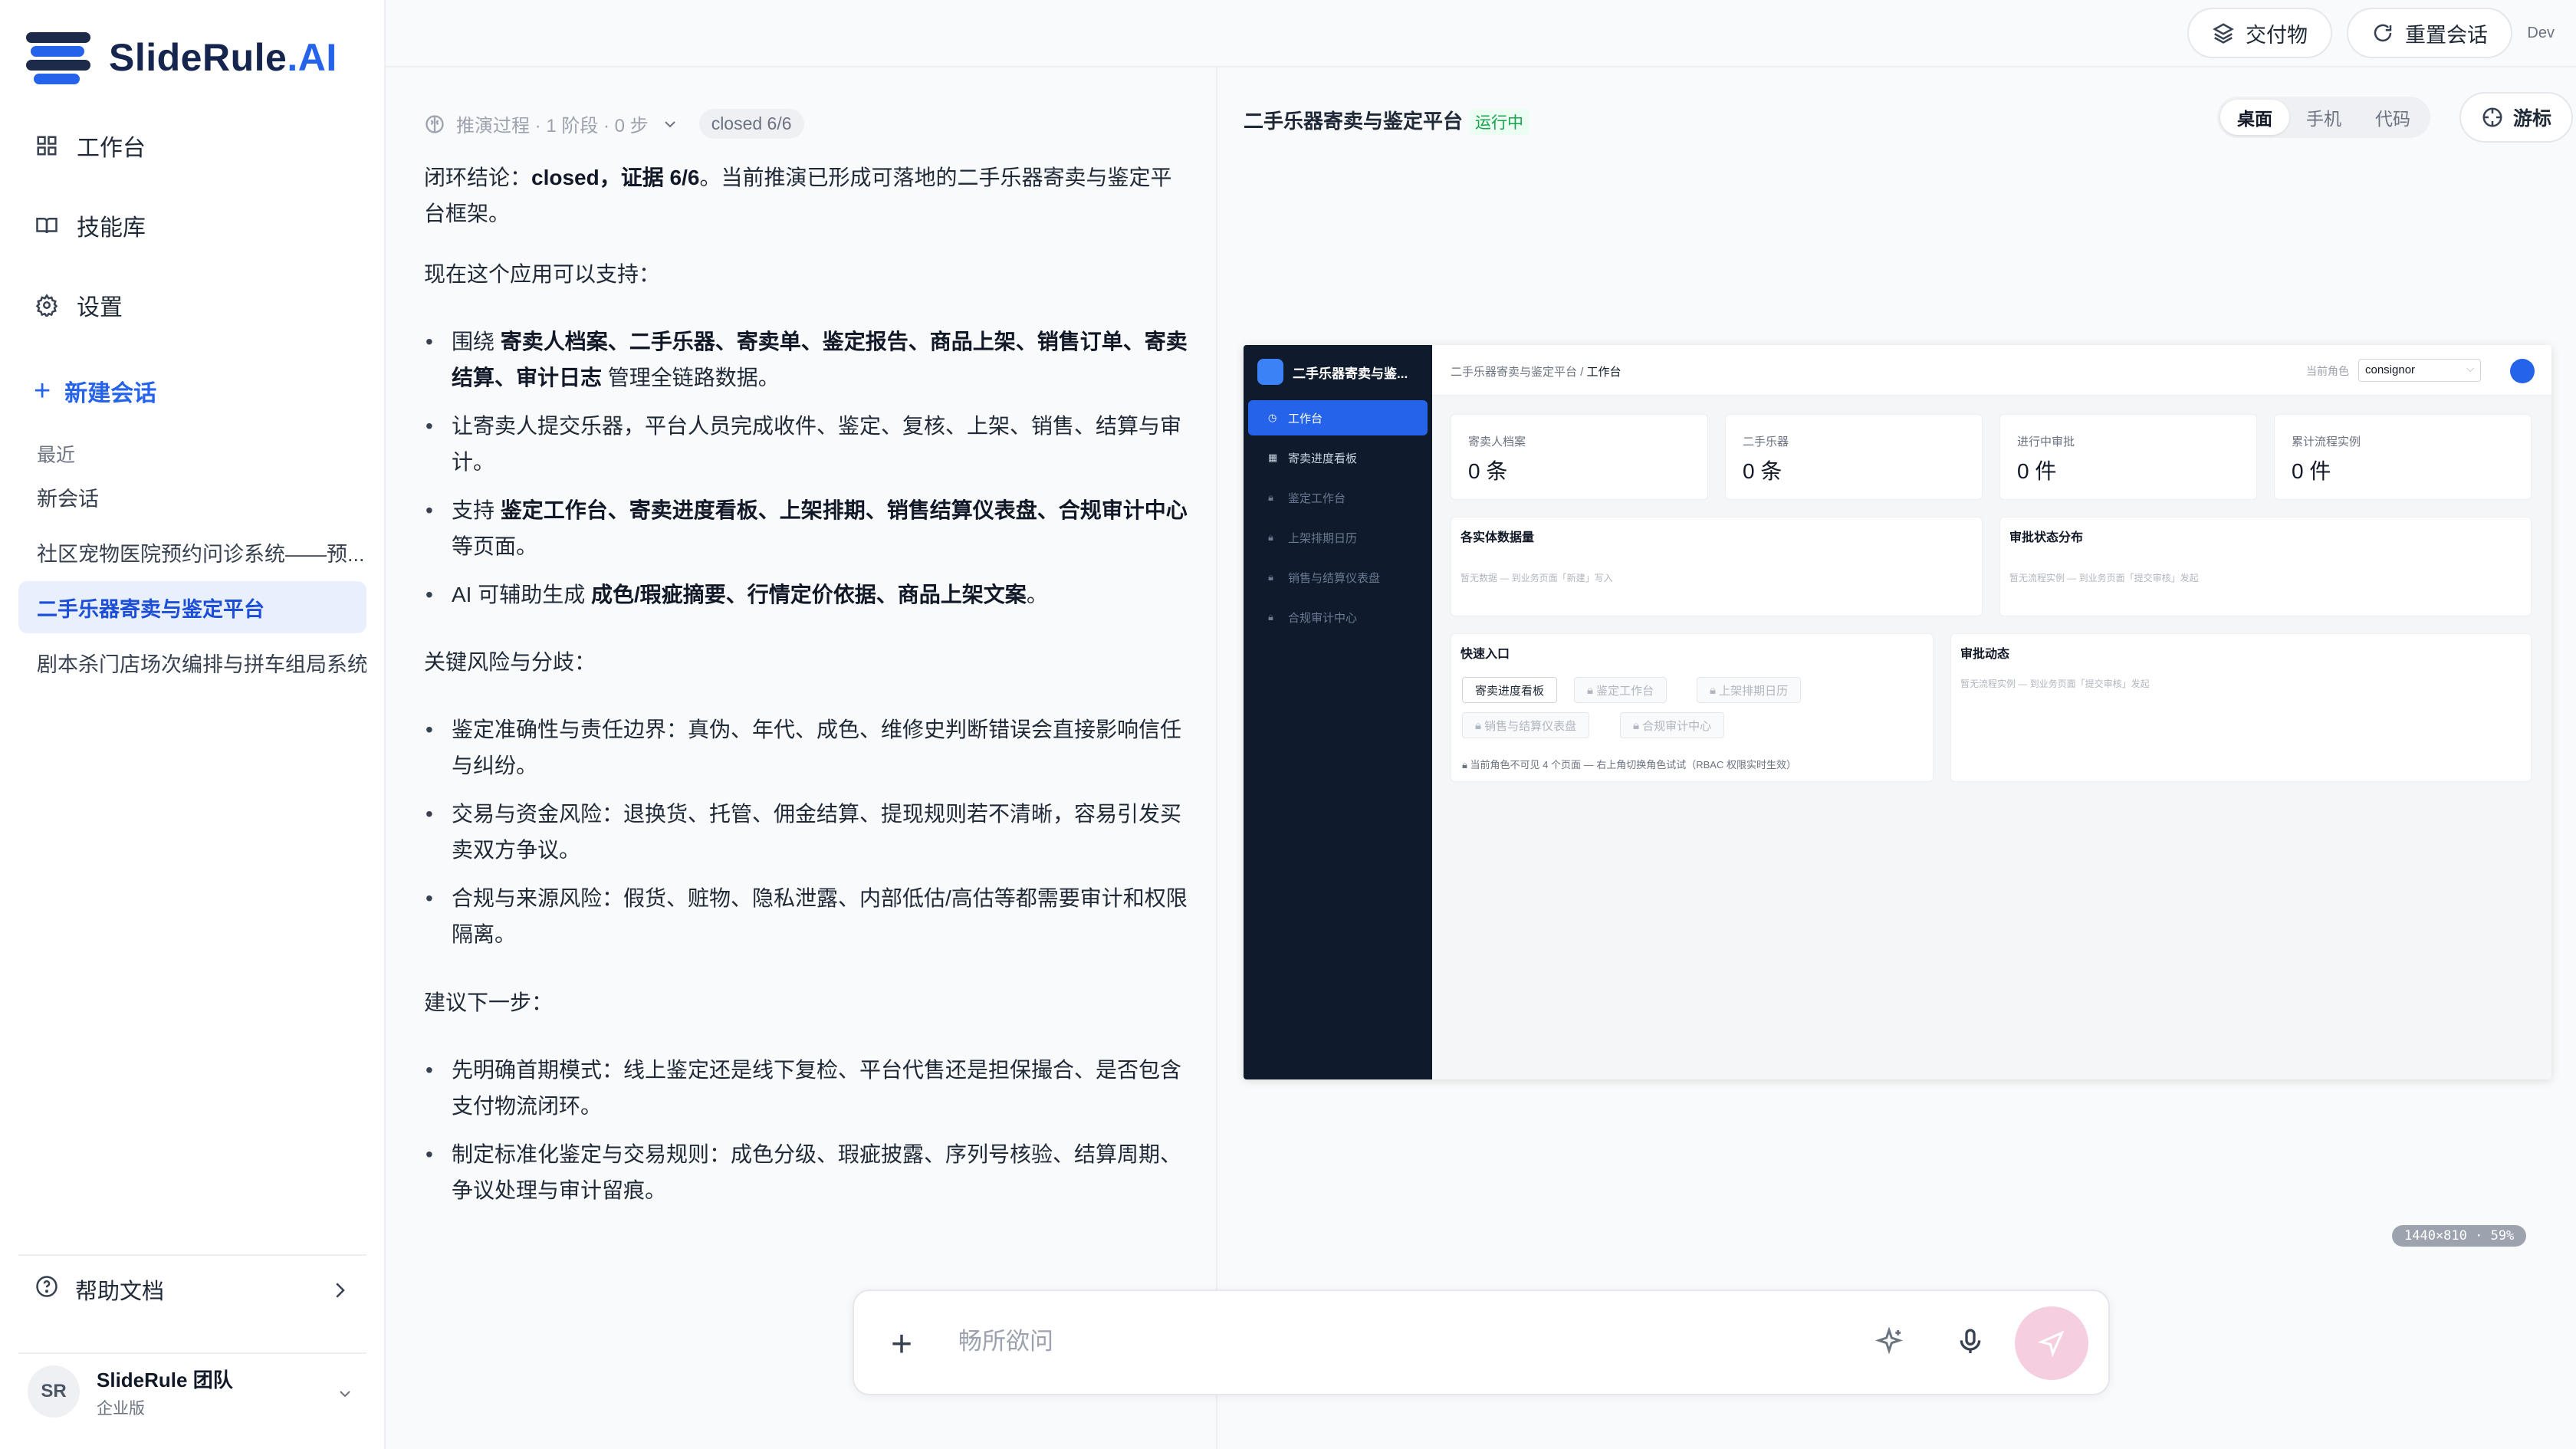  What do you see at coordinates (2403, 457) in the screenshot?
I see `stat-card: 累计流程实例 0 件` at bounding box center [2403, 457].